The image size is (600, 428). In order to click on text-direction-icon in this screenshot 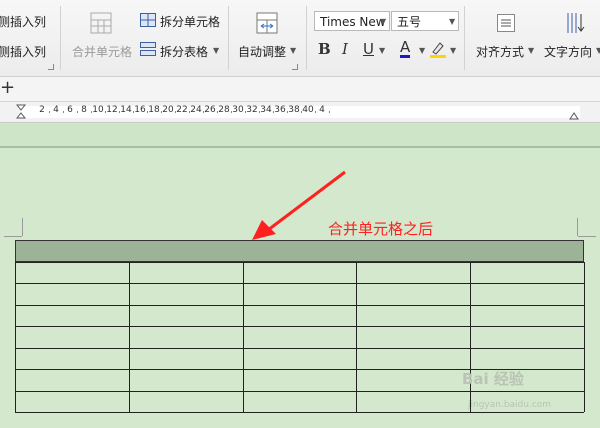, I will do `click(576, 23)`.